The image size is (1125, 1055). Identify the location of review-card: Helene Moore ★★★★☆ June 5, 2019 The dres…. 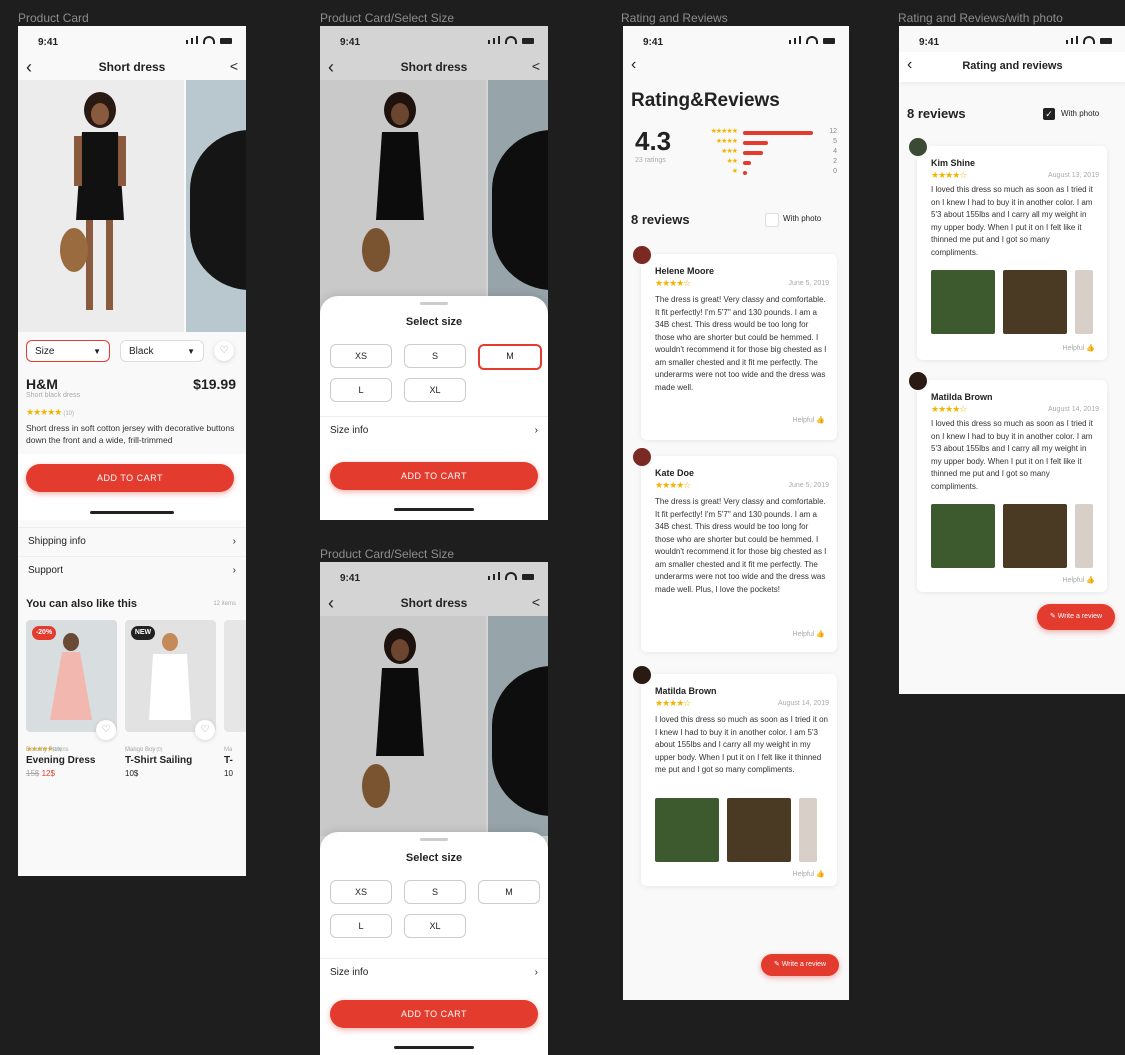
(739, 347).